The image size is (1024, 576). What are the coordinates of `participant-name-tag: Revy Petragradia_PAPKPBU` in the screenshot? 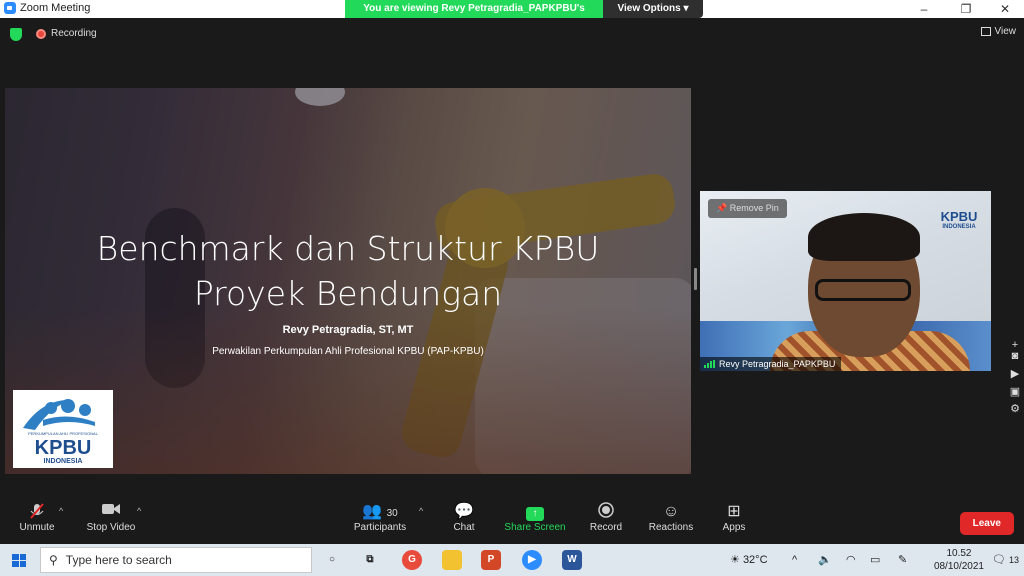 It's located at (771, 364).